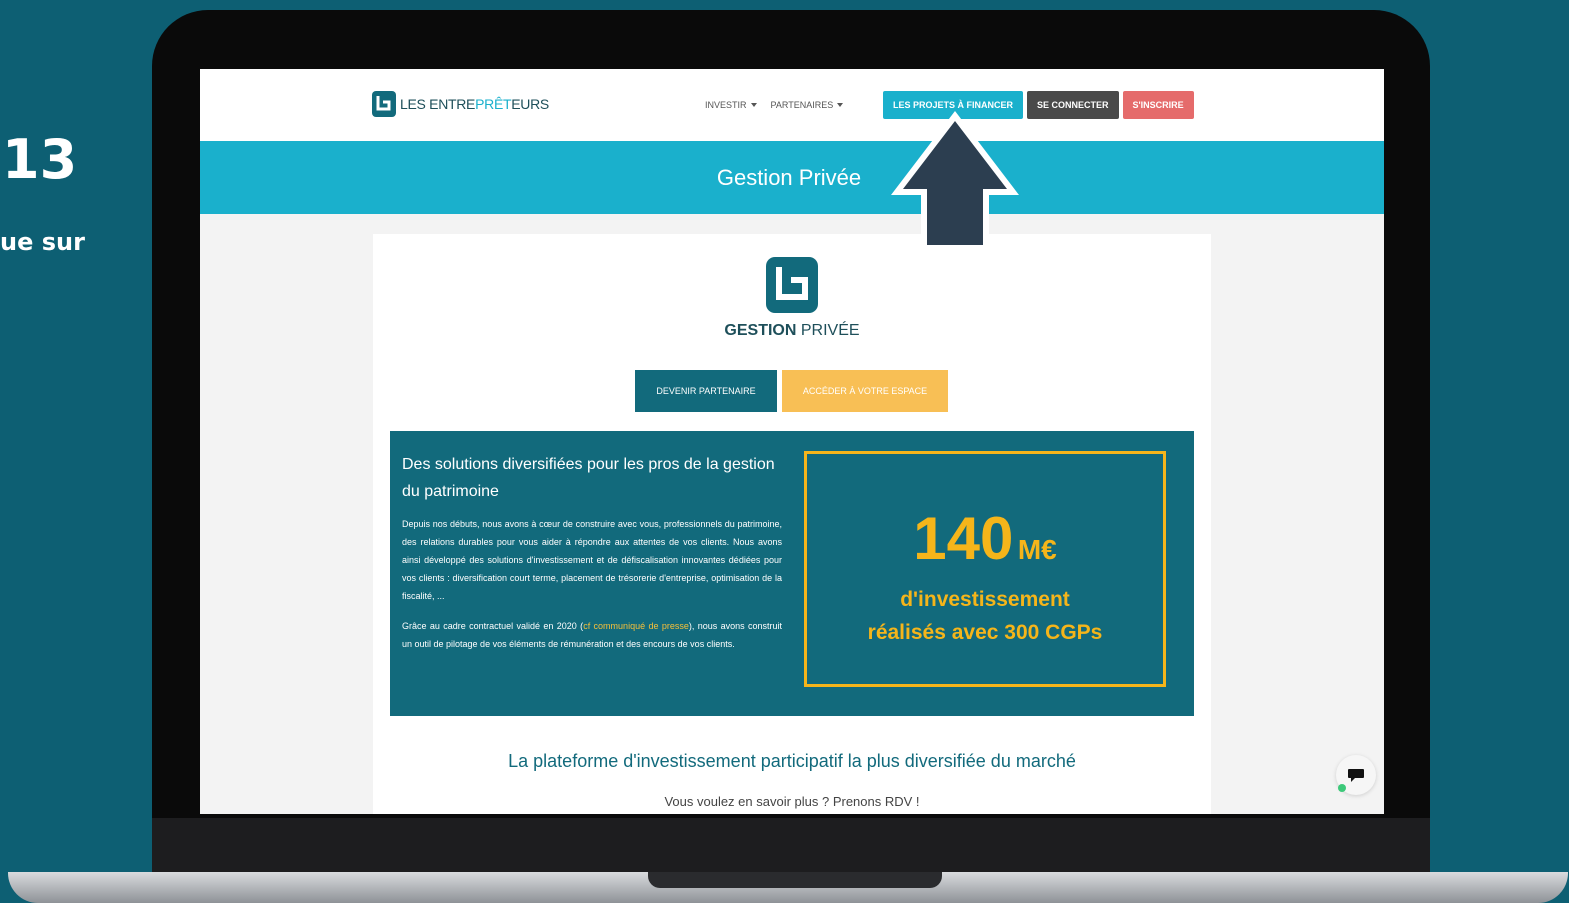 The width and height of the screenshot is (1569, 903). I want to click on laptop-chin, so click(791, 848).